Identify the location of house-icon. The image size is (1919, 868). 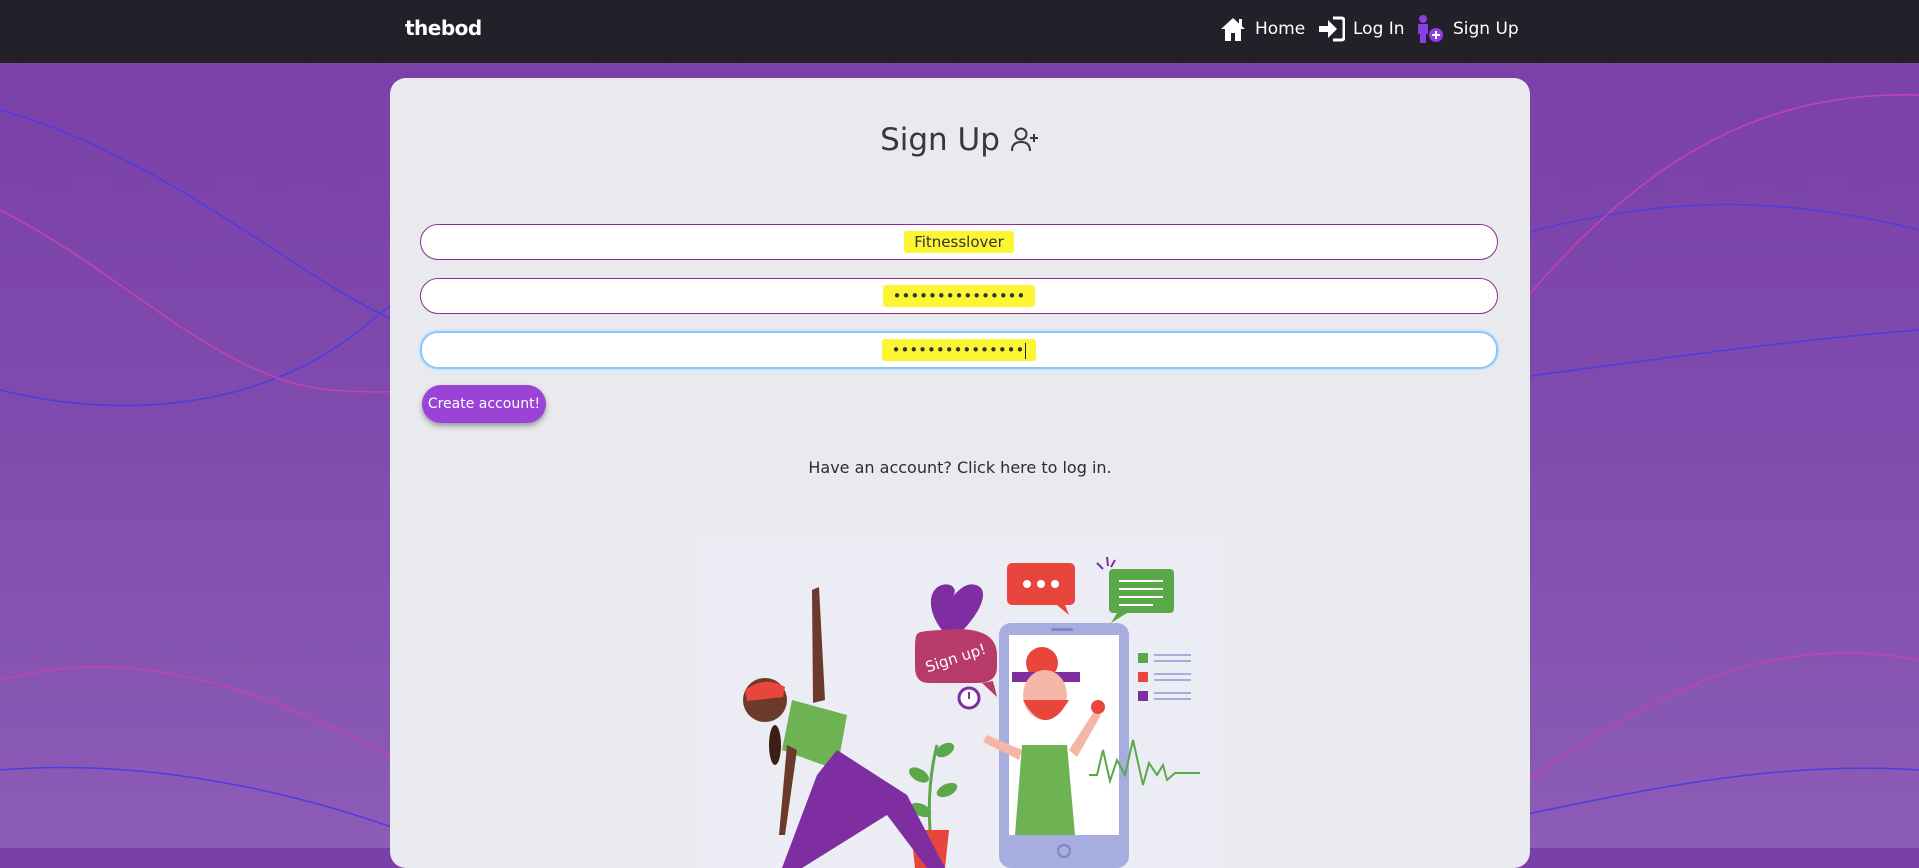
(1233, 29).